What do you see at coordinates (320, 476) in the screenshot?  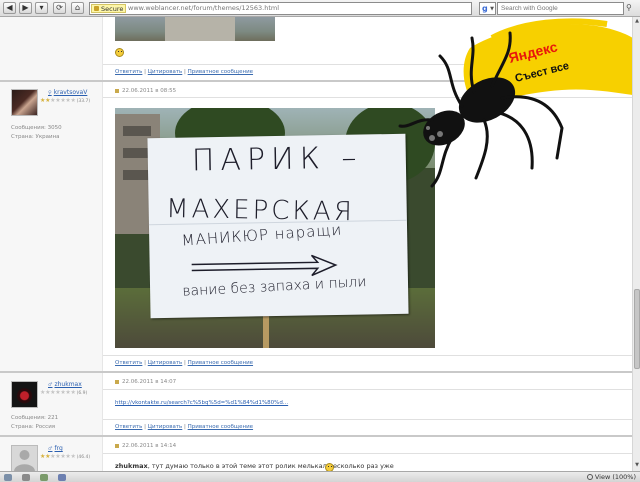 I see `status-bar: View (100%)` at bounding box center [320, 476].